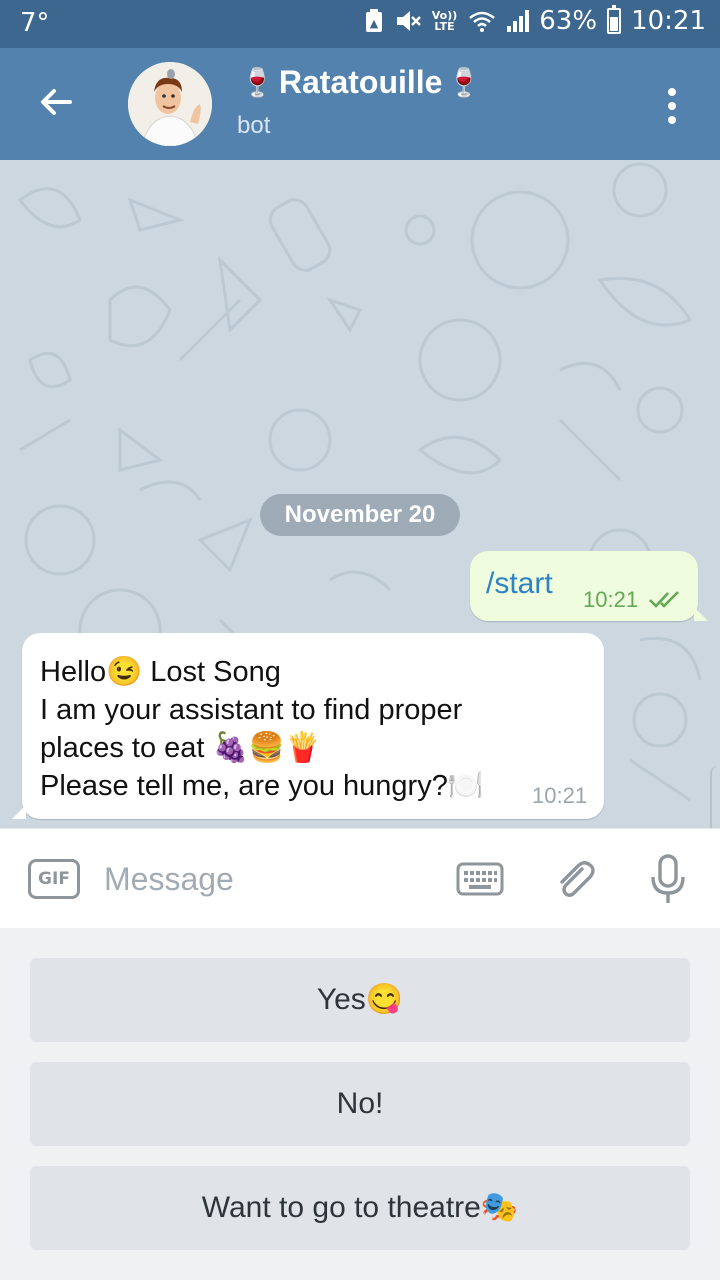  Describe the element at coordinates (360, 1208) in the screenshot. I see `reply-button-theatre: Want to go to theatre🎭` at that location.